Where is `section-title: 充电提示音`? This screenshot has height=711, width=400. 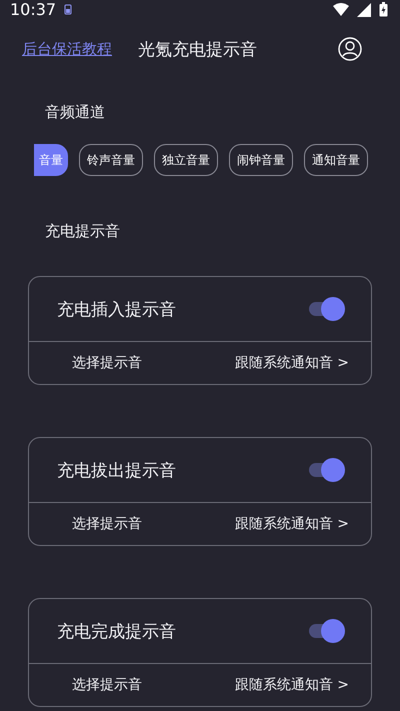 section-title: 充电提示音 is located at coordinates (83, 231).